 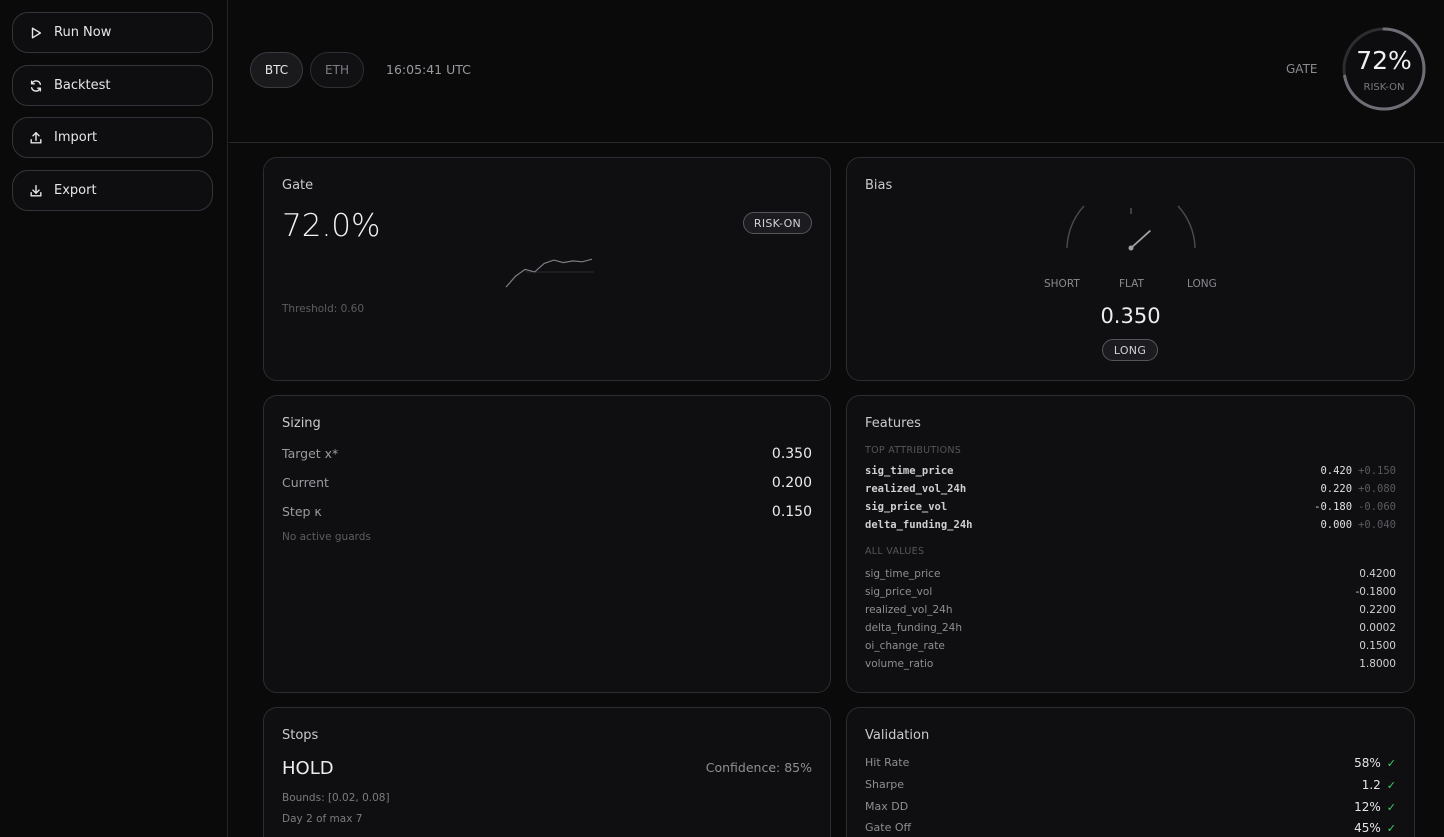 I want to click on sparkline-path, so click(x=549, y=273).